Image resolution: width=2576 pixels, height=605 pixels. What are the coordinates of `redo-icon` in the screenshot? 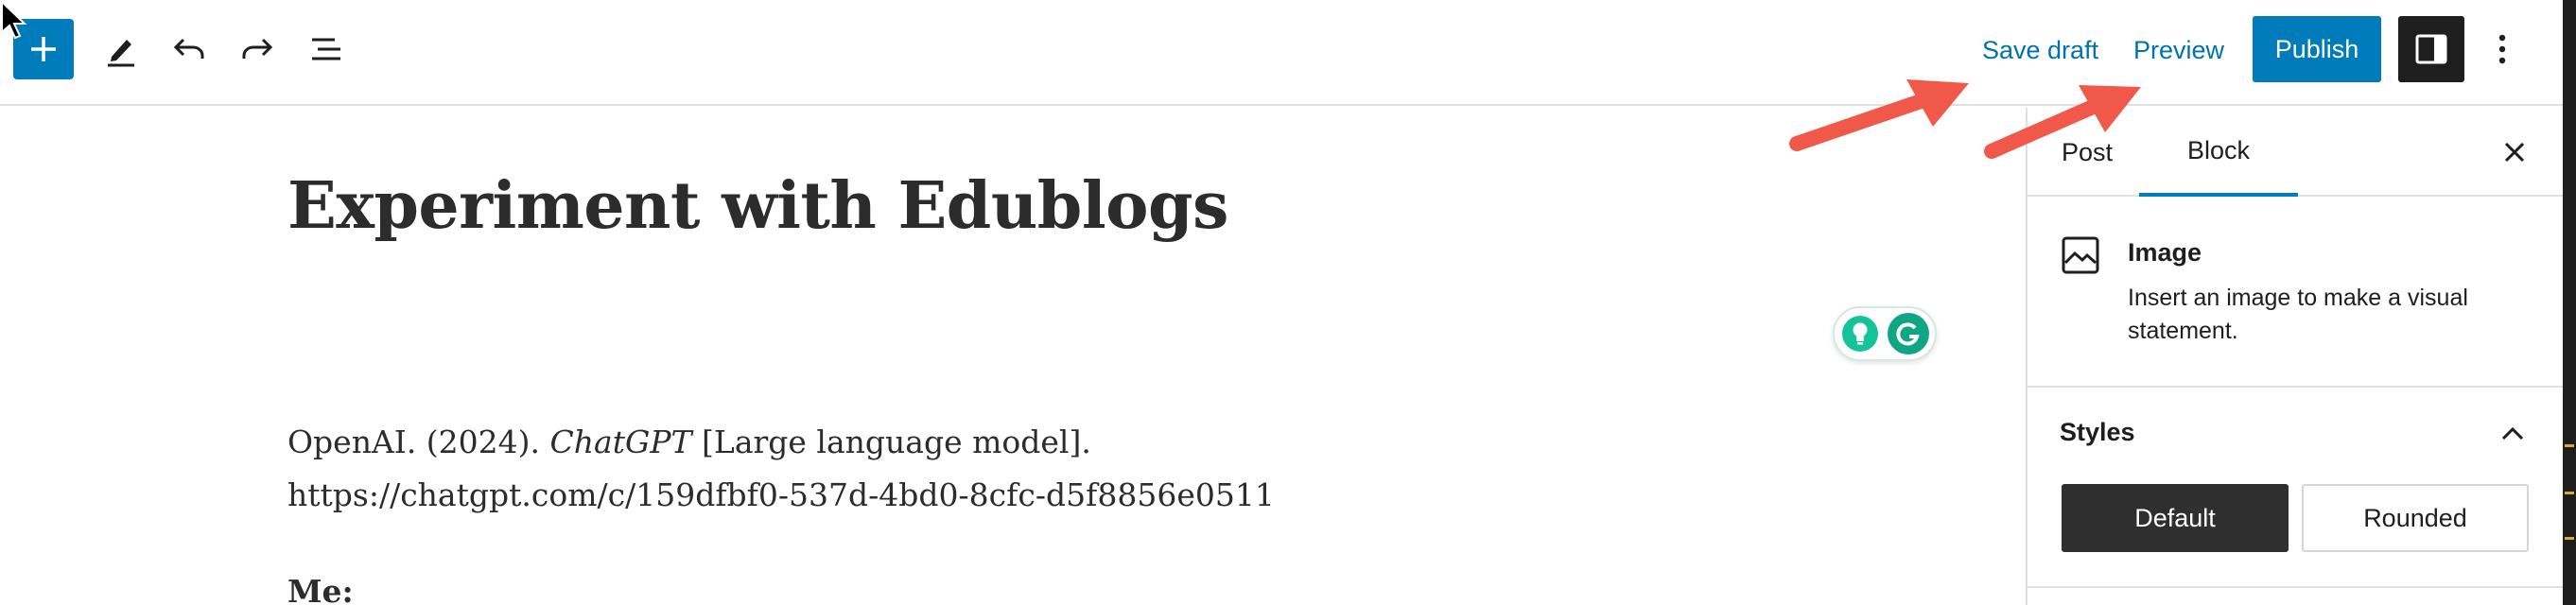 It's located at (257, 48).